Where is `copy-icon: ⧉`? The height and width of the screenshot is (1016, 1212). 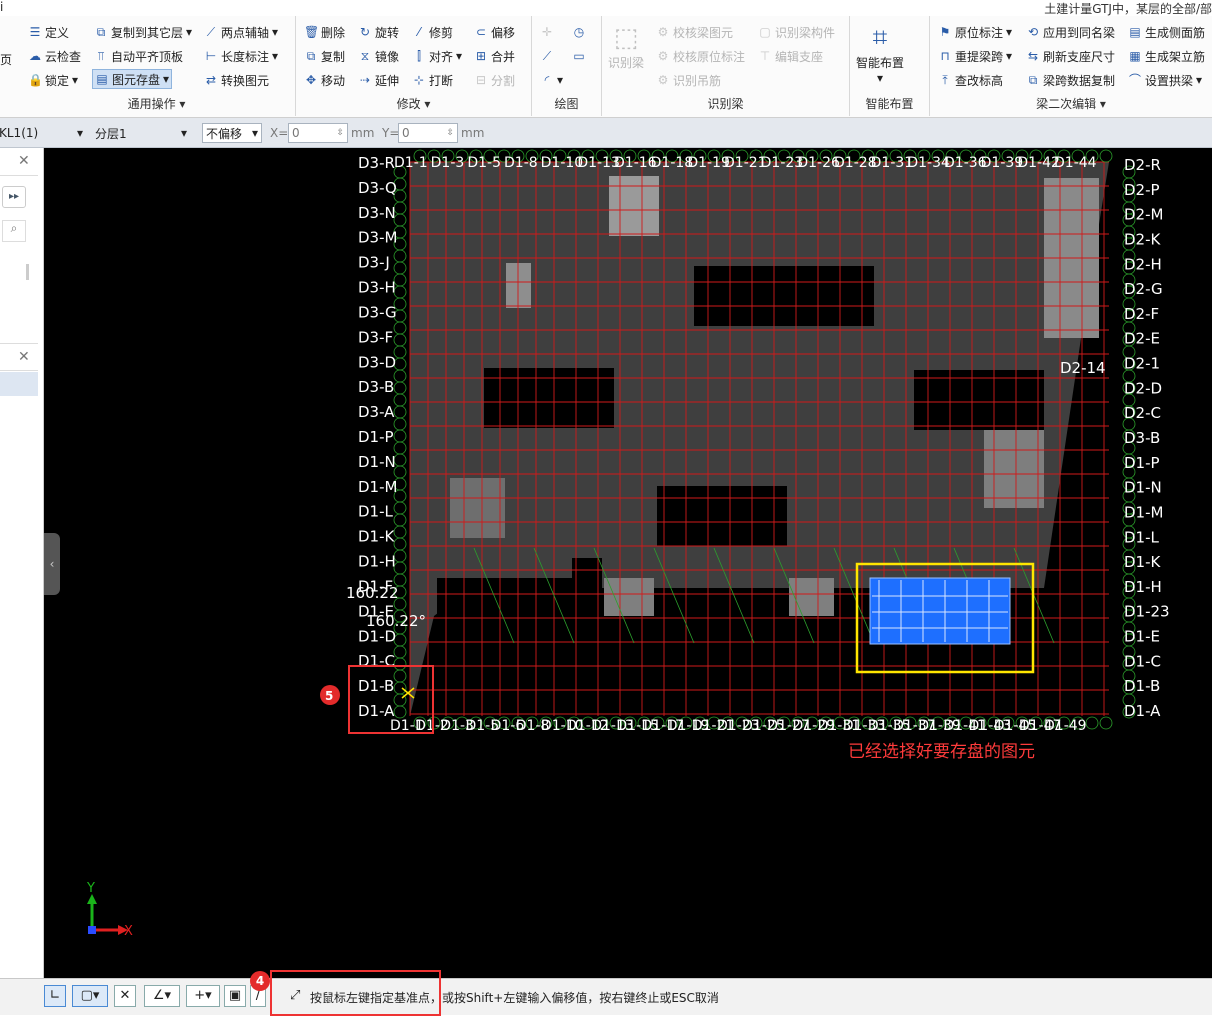
copy-icon: ⧉ is located at coordinates (311, 56).